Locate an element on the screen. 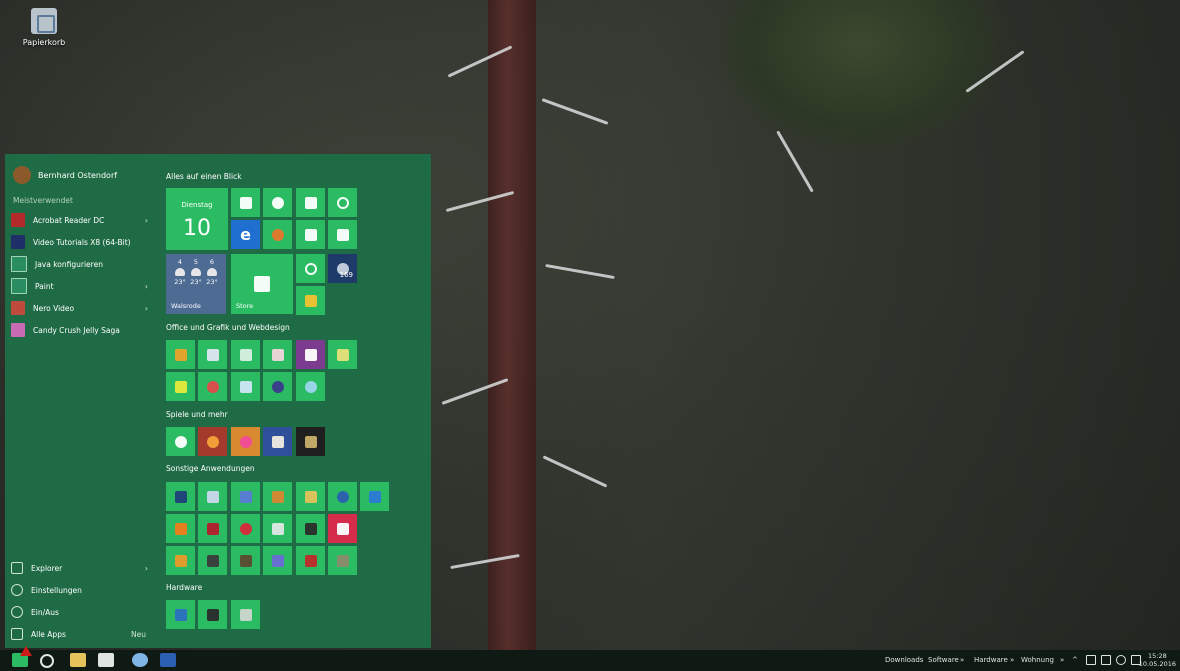 The image size is (1180, 671). toolbar-wohnung: Wohnung is located at coordinates (1037, 660).